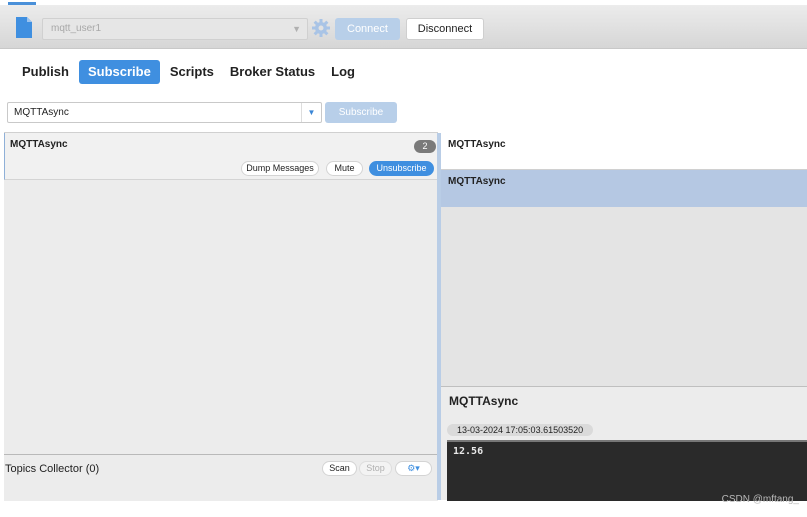  I want to click on message-count-badge: 2, so click(425, 146).